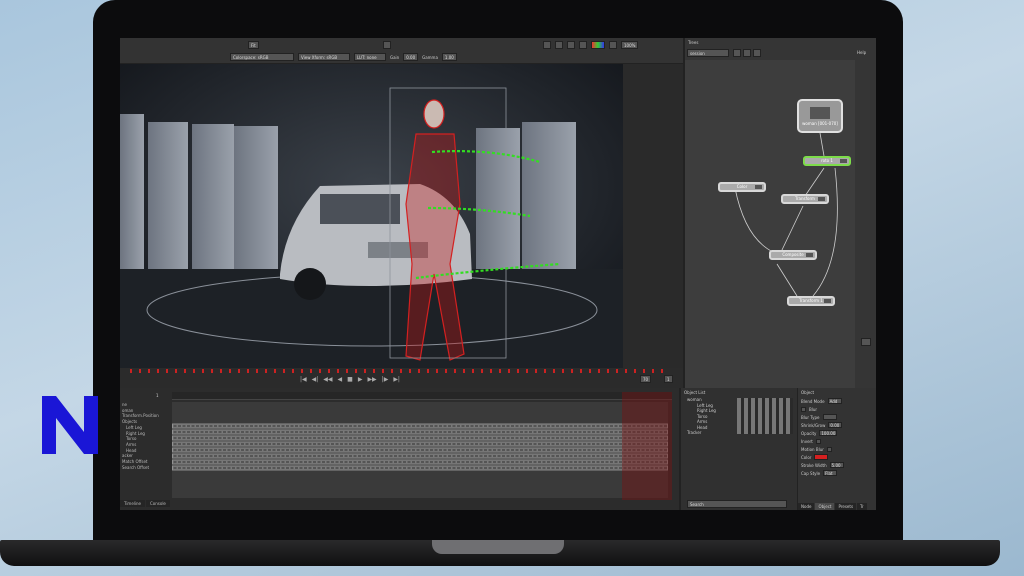 Image resolution: width=1024 pixels, height=576 pixels. I want to click on laptop-notch, so click(498, 547).